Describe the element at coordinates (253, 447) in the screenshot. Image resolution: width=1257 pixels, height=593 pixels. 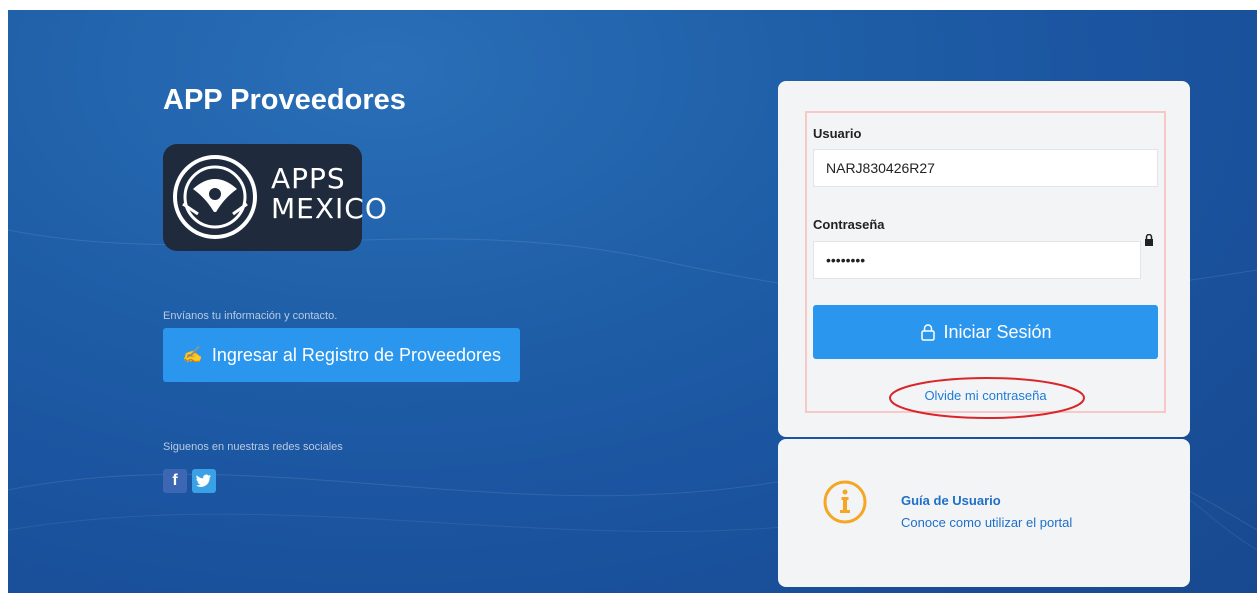
I see `social-text: Siguenos en nuestras redes sociales` at that location.